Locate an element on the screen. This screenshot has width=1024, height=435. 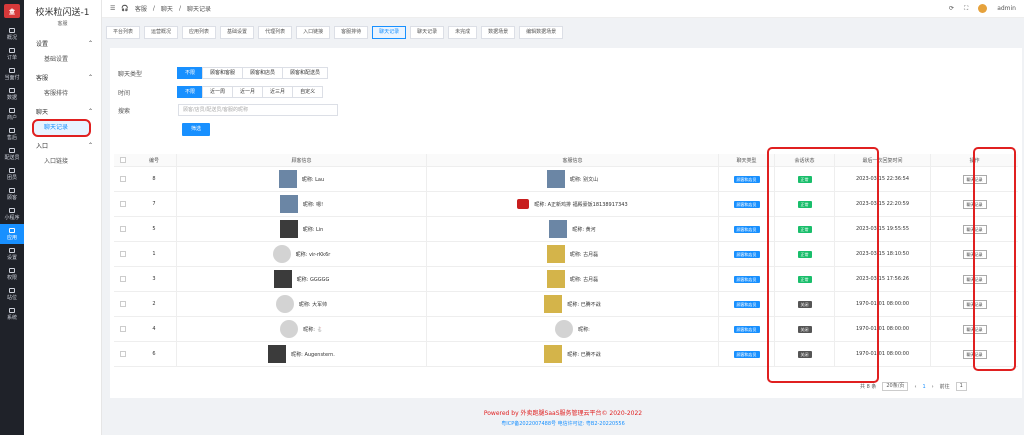
subnav-group: 聊天 ⌃ is located at coordinates (62, 111).